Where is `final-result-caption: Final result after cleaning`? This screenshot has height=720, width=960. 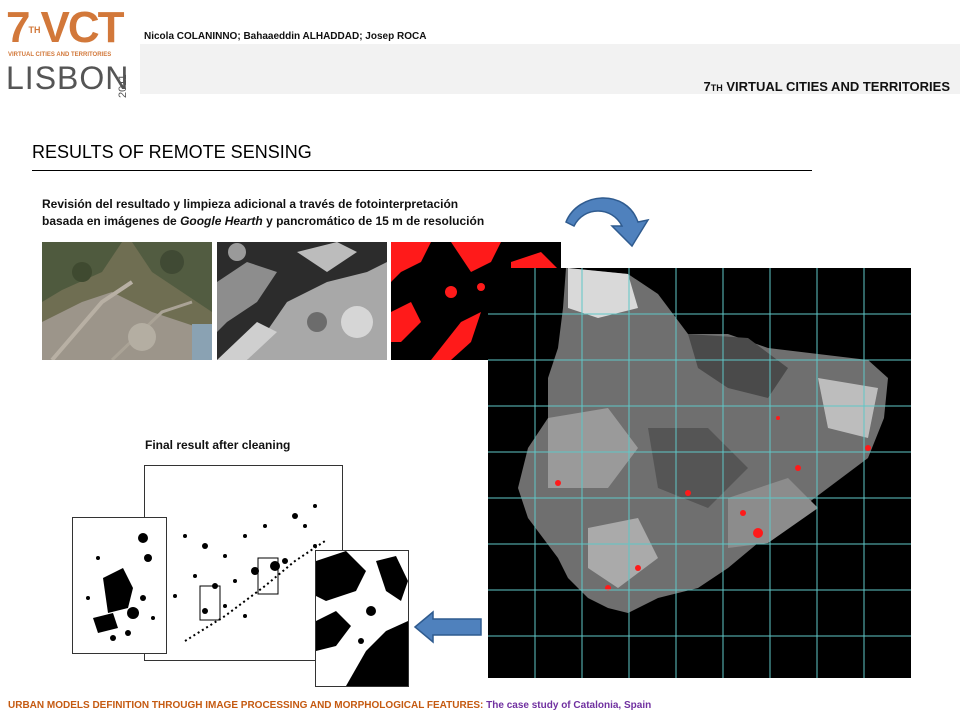
final-result-caption: Final result after cleaning is located at coordinates (218, 445).